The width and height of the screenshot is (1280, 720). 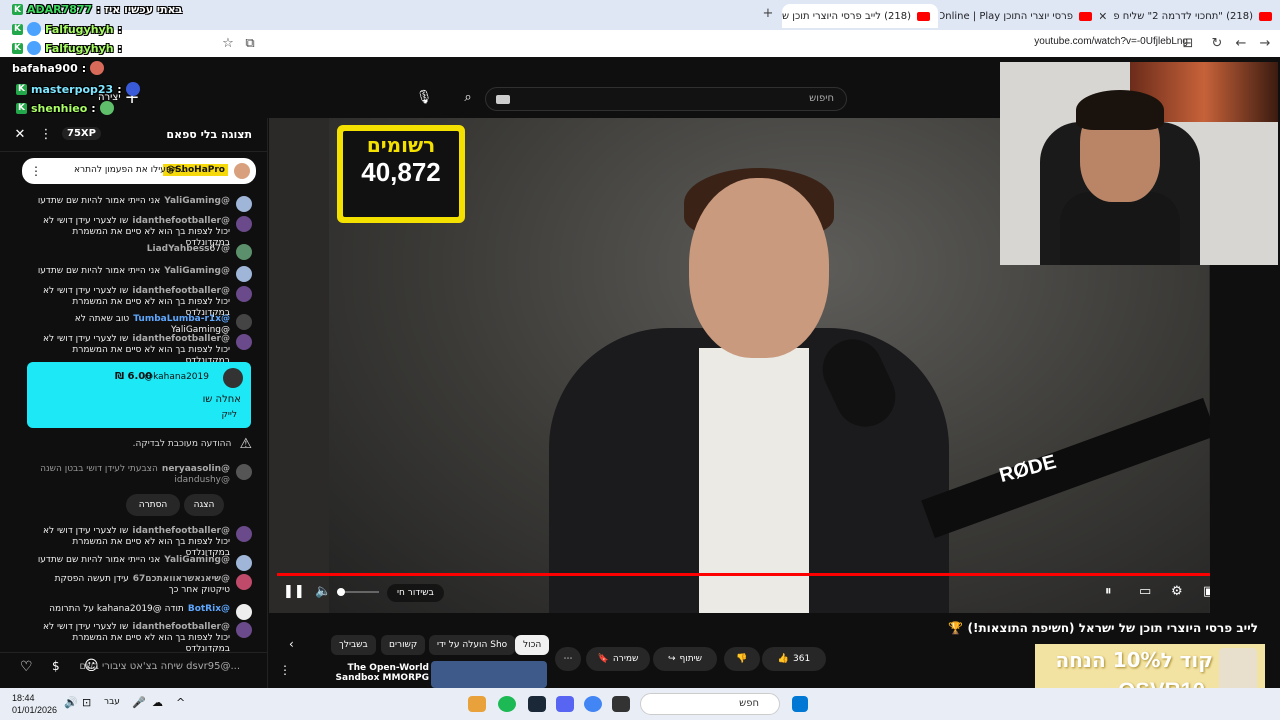 I want to click on like-button: 👍 361, so click(x=794, y=659).